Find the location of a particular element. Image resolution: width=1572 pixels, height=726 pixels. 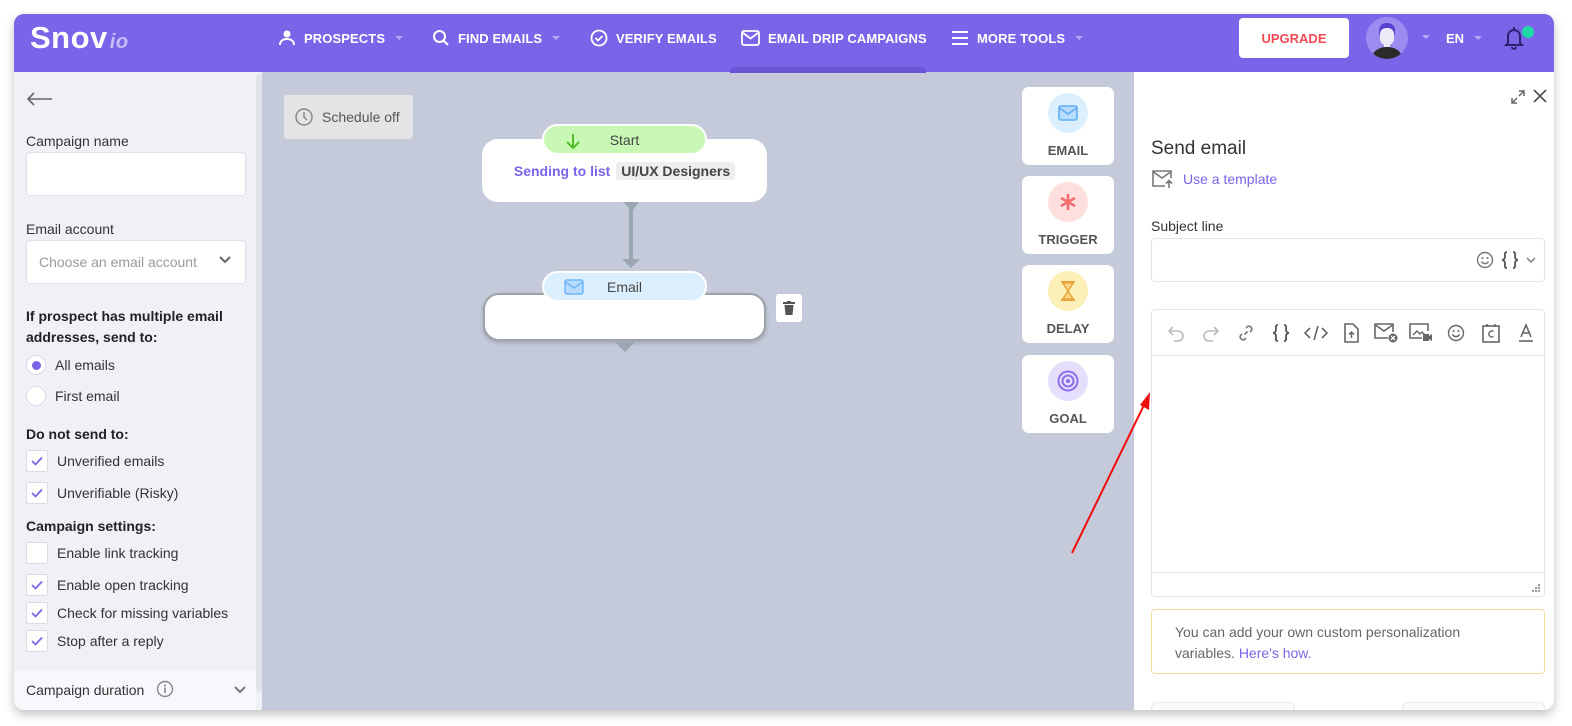

source-code-button is located at coordinates (1316, 333).